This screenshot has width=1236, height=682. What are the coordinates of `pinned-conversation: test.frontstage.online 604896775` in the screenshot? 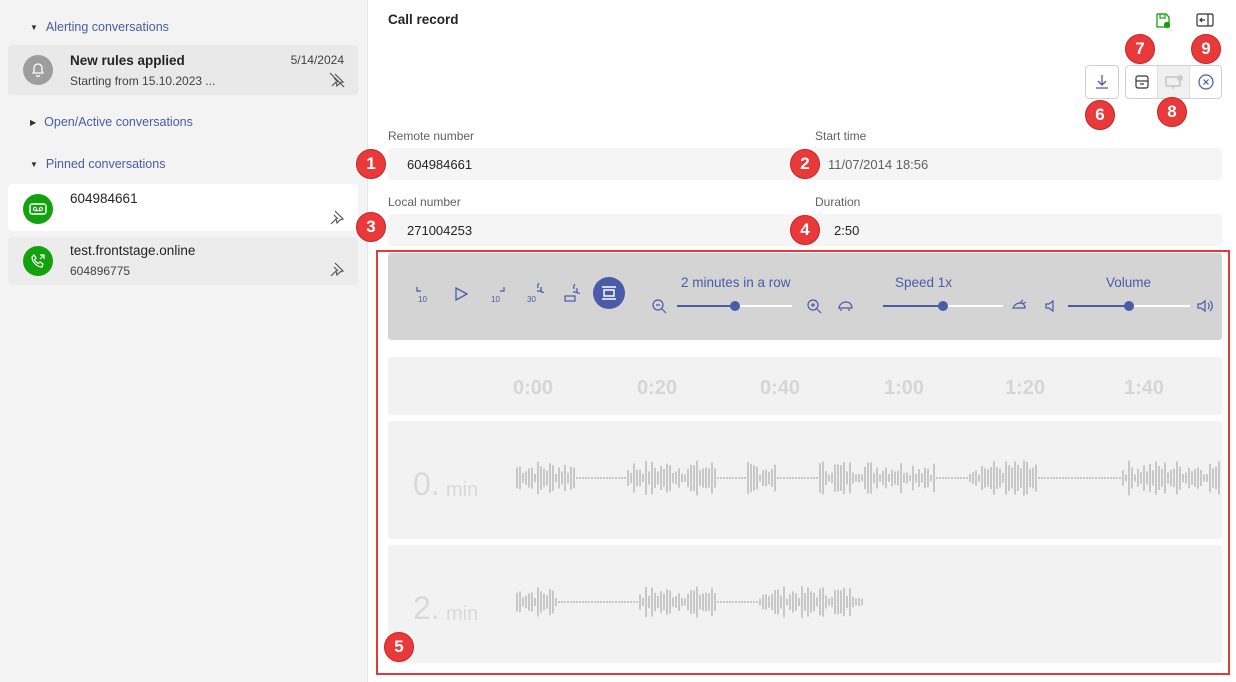 It's located at (183, 261).